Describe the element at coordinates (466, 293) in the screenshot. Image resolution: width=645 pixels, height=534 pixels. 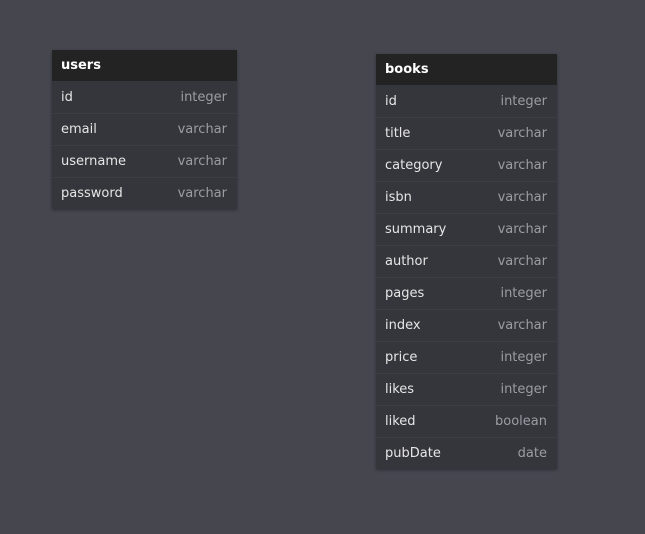
I see `field-row: pages integer` at that location.